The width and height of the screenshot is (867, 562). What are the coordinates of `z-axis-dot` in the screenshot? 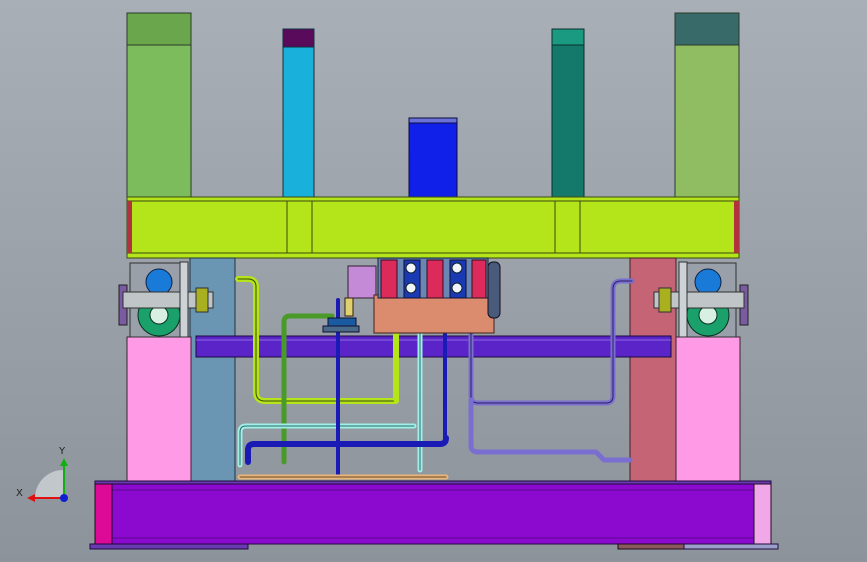 It's located at (64, 498).